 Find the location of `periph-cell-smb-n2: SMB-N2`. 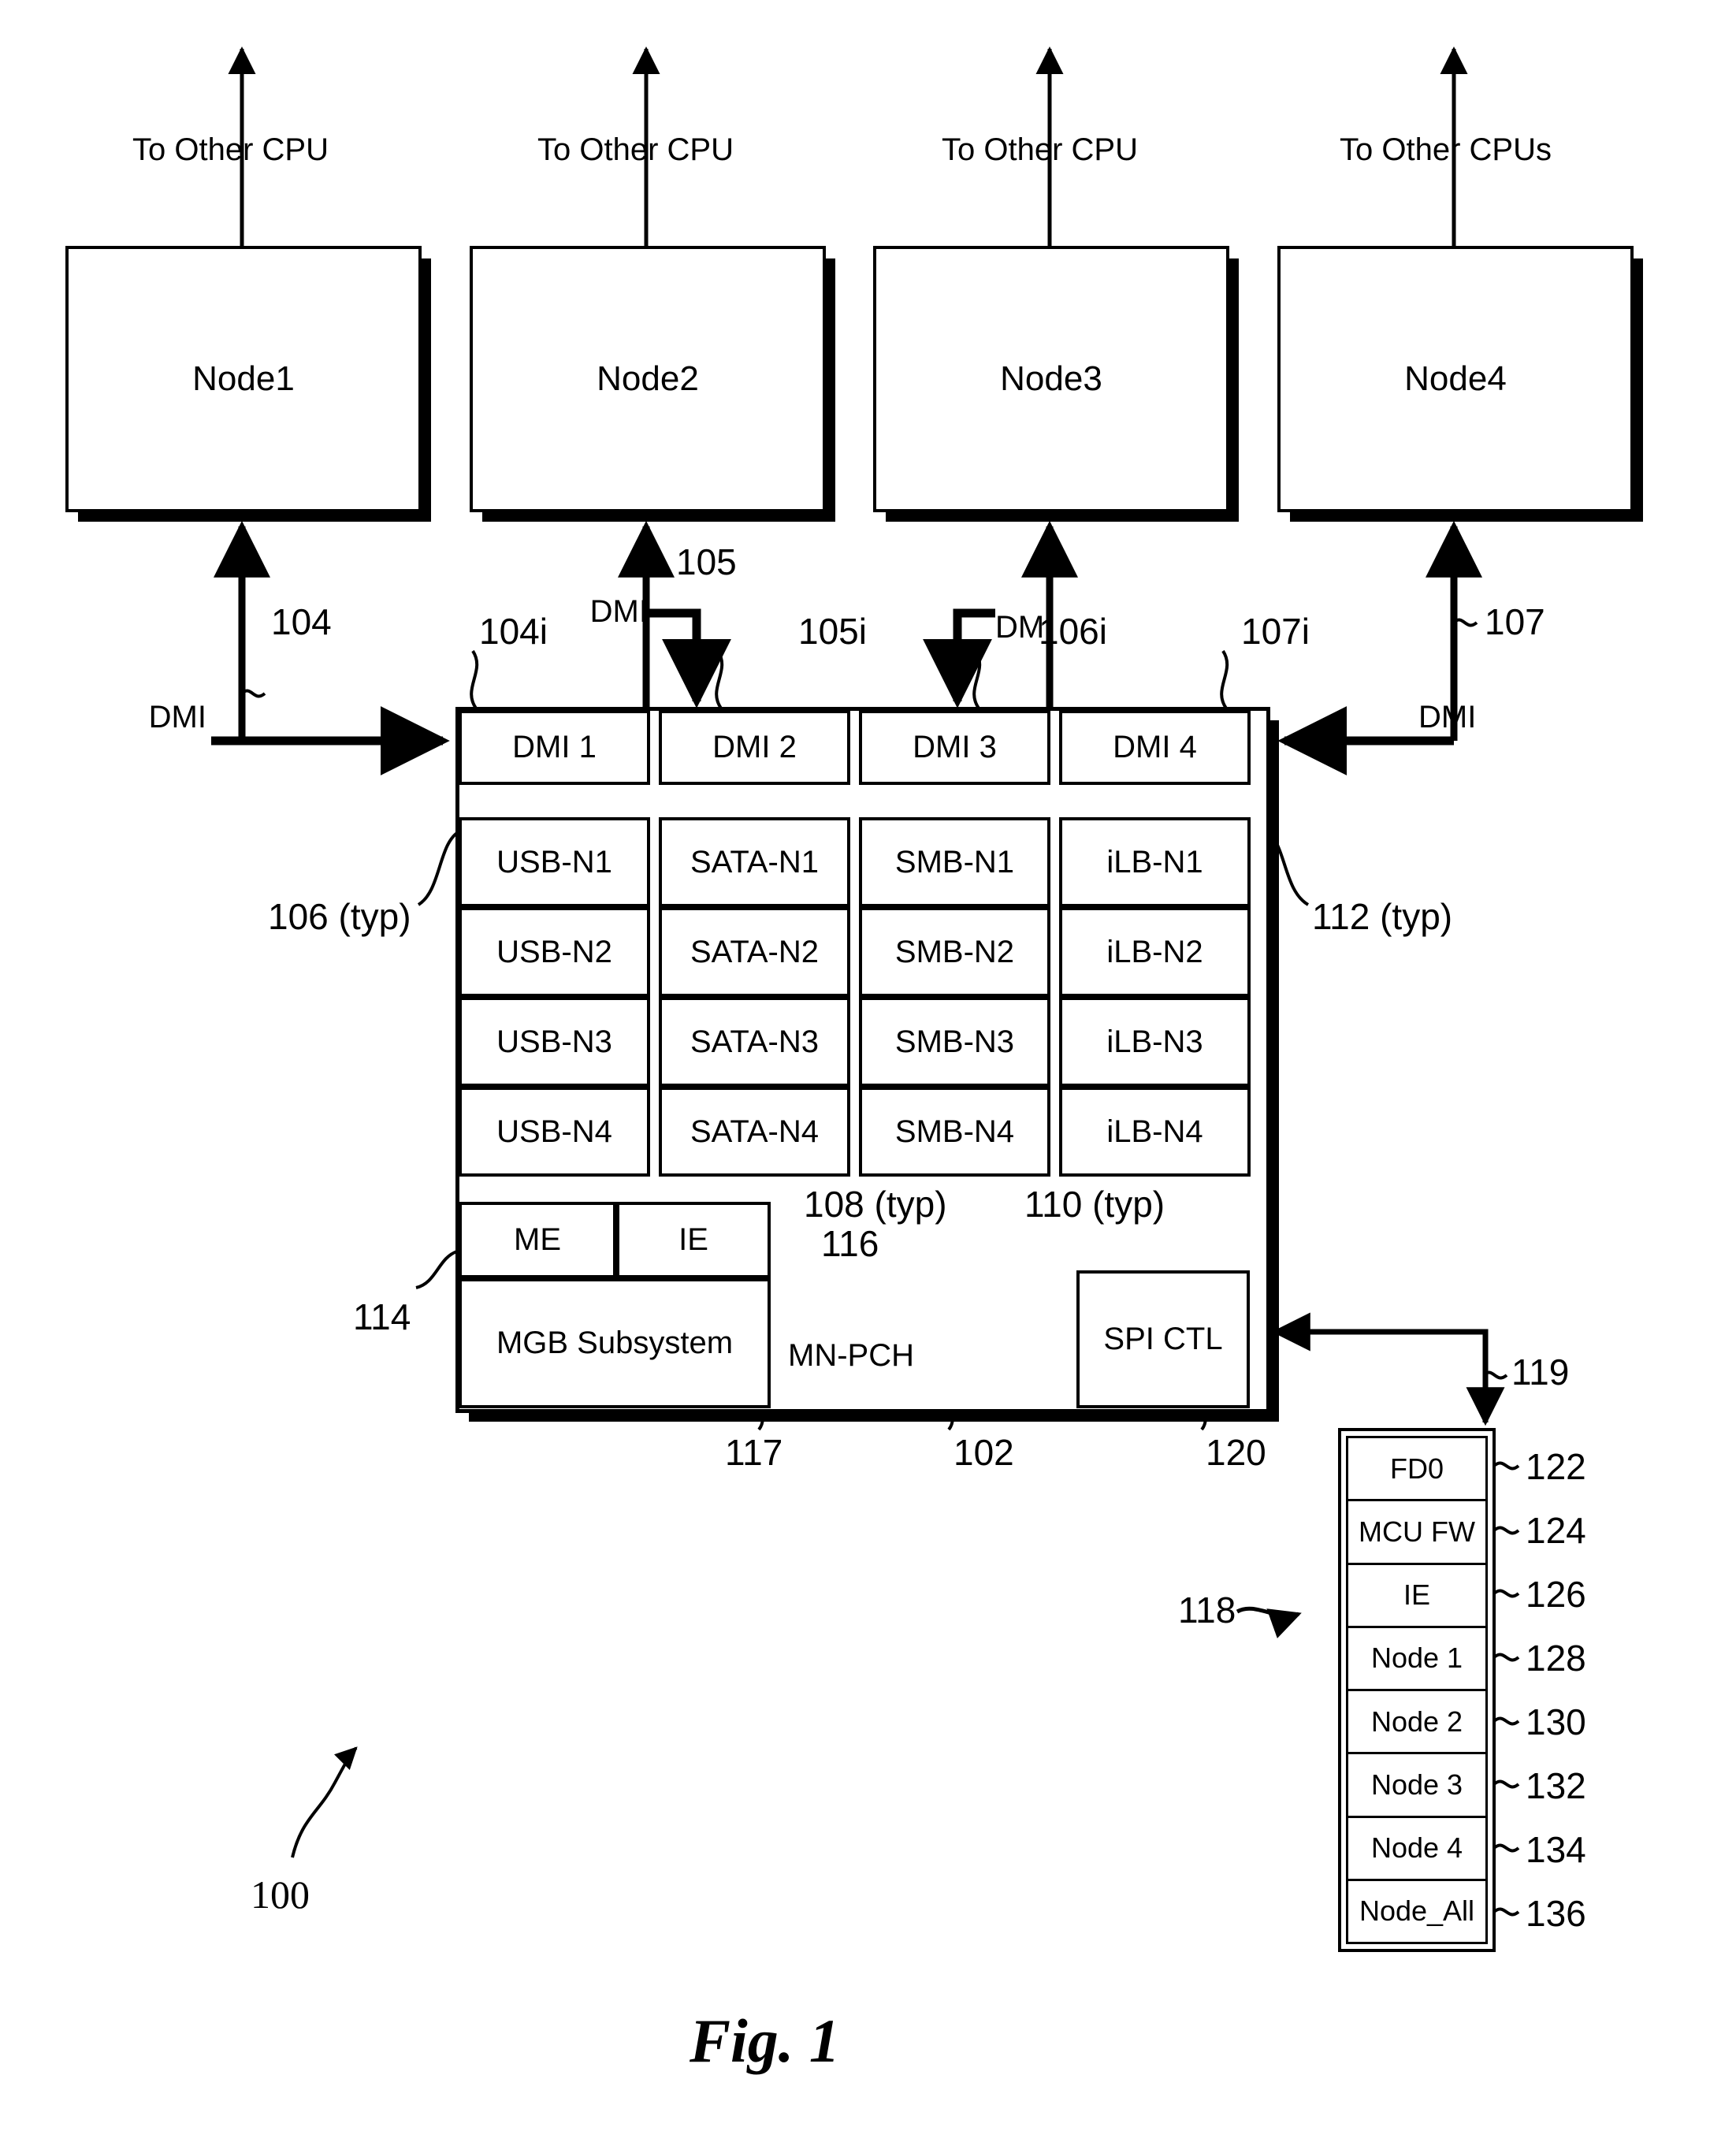

periph-cell-smb-n2: SMB-N2 is located at coordinates (954, 952).